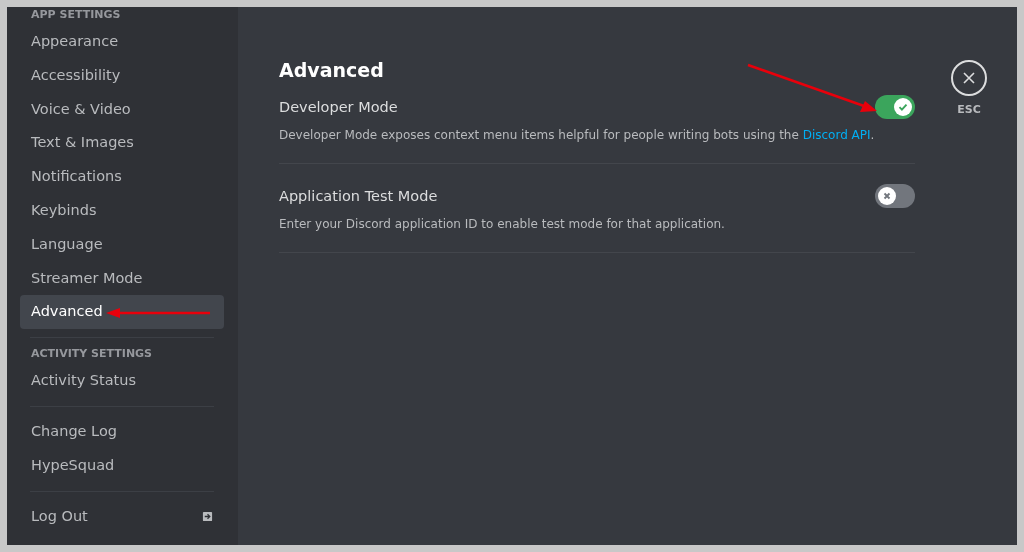 The height and width of the screenshot is (552, 1024). What do you see at coordinates (122, 278) in the screenshot?
I see `sidebar-item: Streamer Mode` at bounding box center [122, 278].